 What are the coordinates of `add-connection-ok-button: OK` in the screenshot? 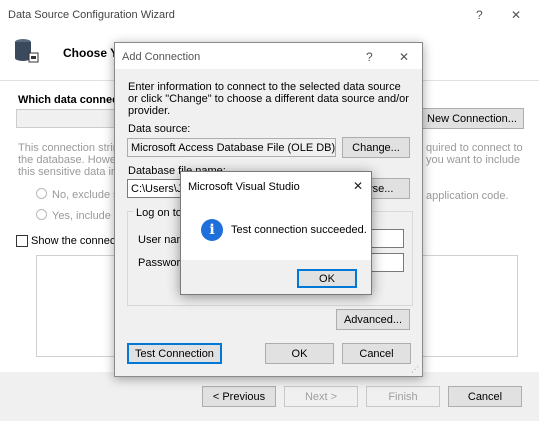 It's located at (299, 353).